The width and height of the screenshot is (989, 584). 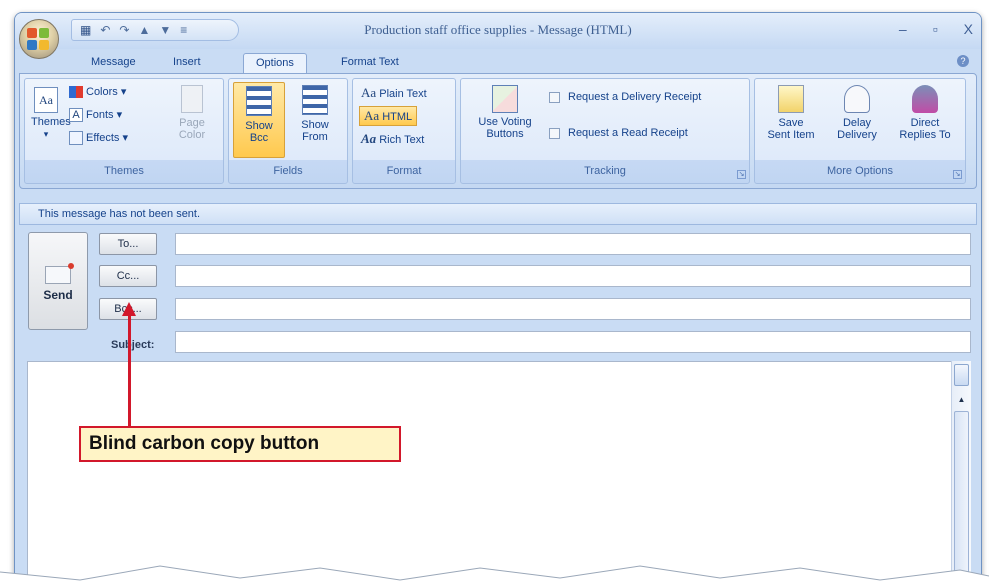 I want to click on tab-message: Message, so click(x=113, y=63).